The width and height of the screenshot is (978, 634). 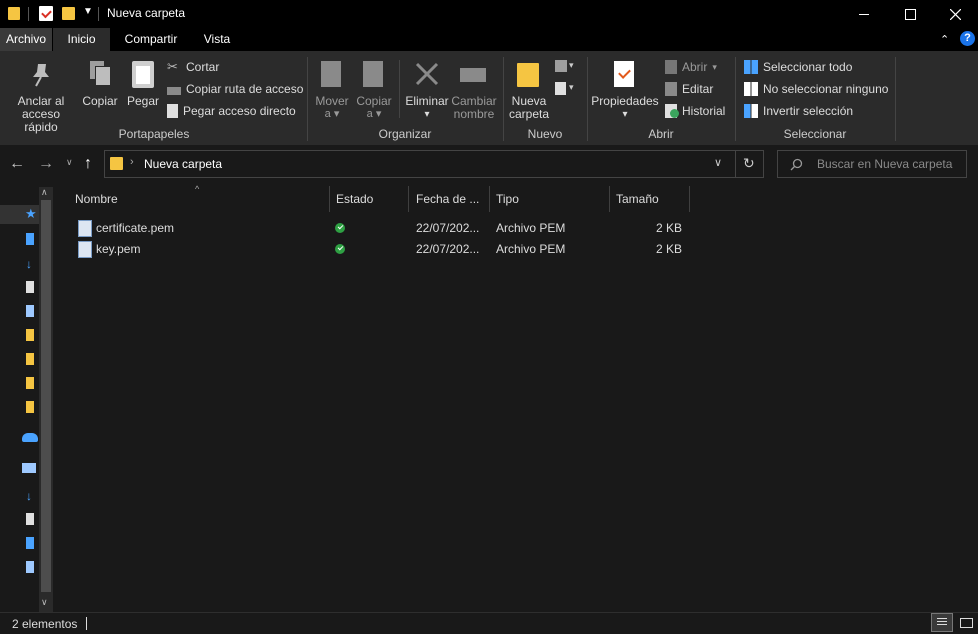 I want to click on up-arrow-icon: ↑, so click(x=88, y=164).